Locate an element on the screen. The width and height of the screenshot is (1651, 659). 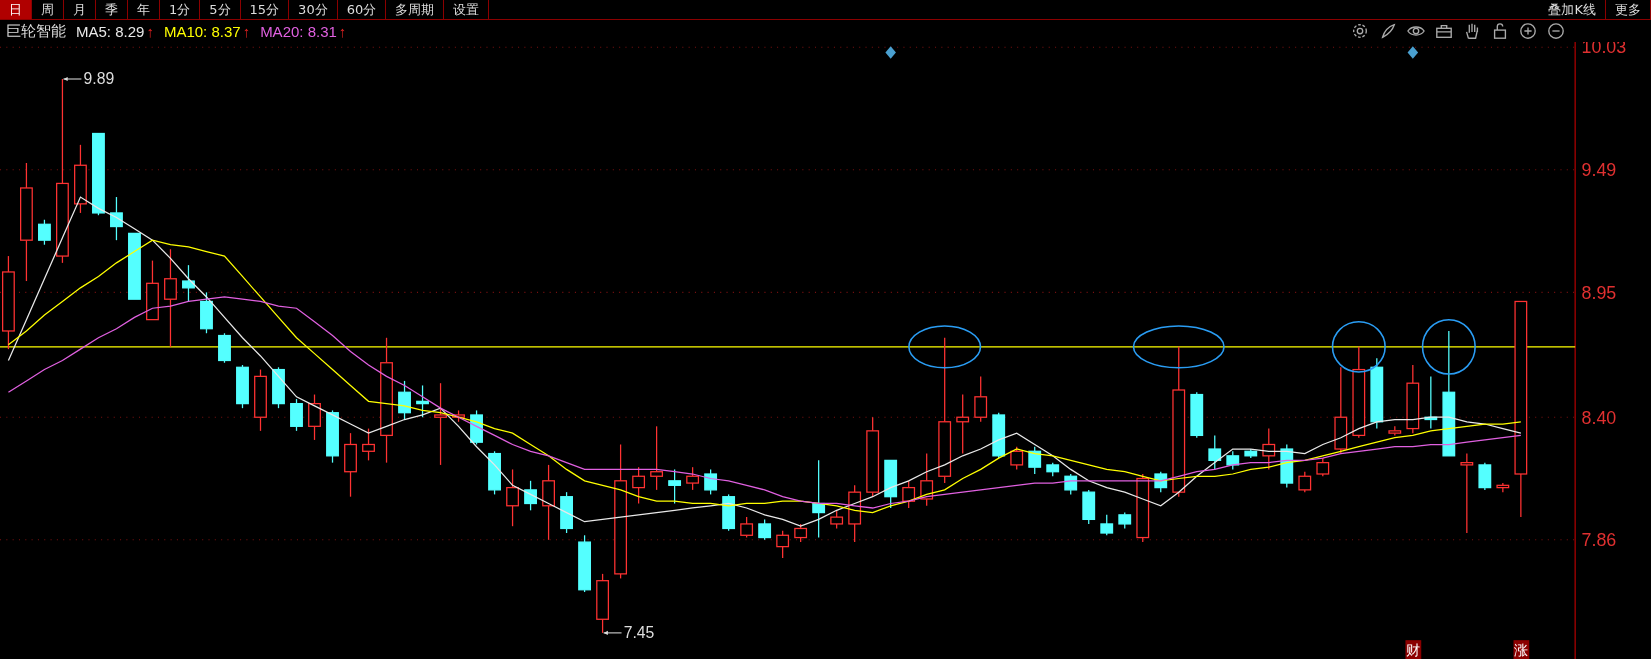
axis-tick-label: 8.95 is located at coordinates (1599, 292).